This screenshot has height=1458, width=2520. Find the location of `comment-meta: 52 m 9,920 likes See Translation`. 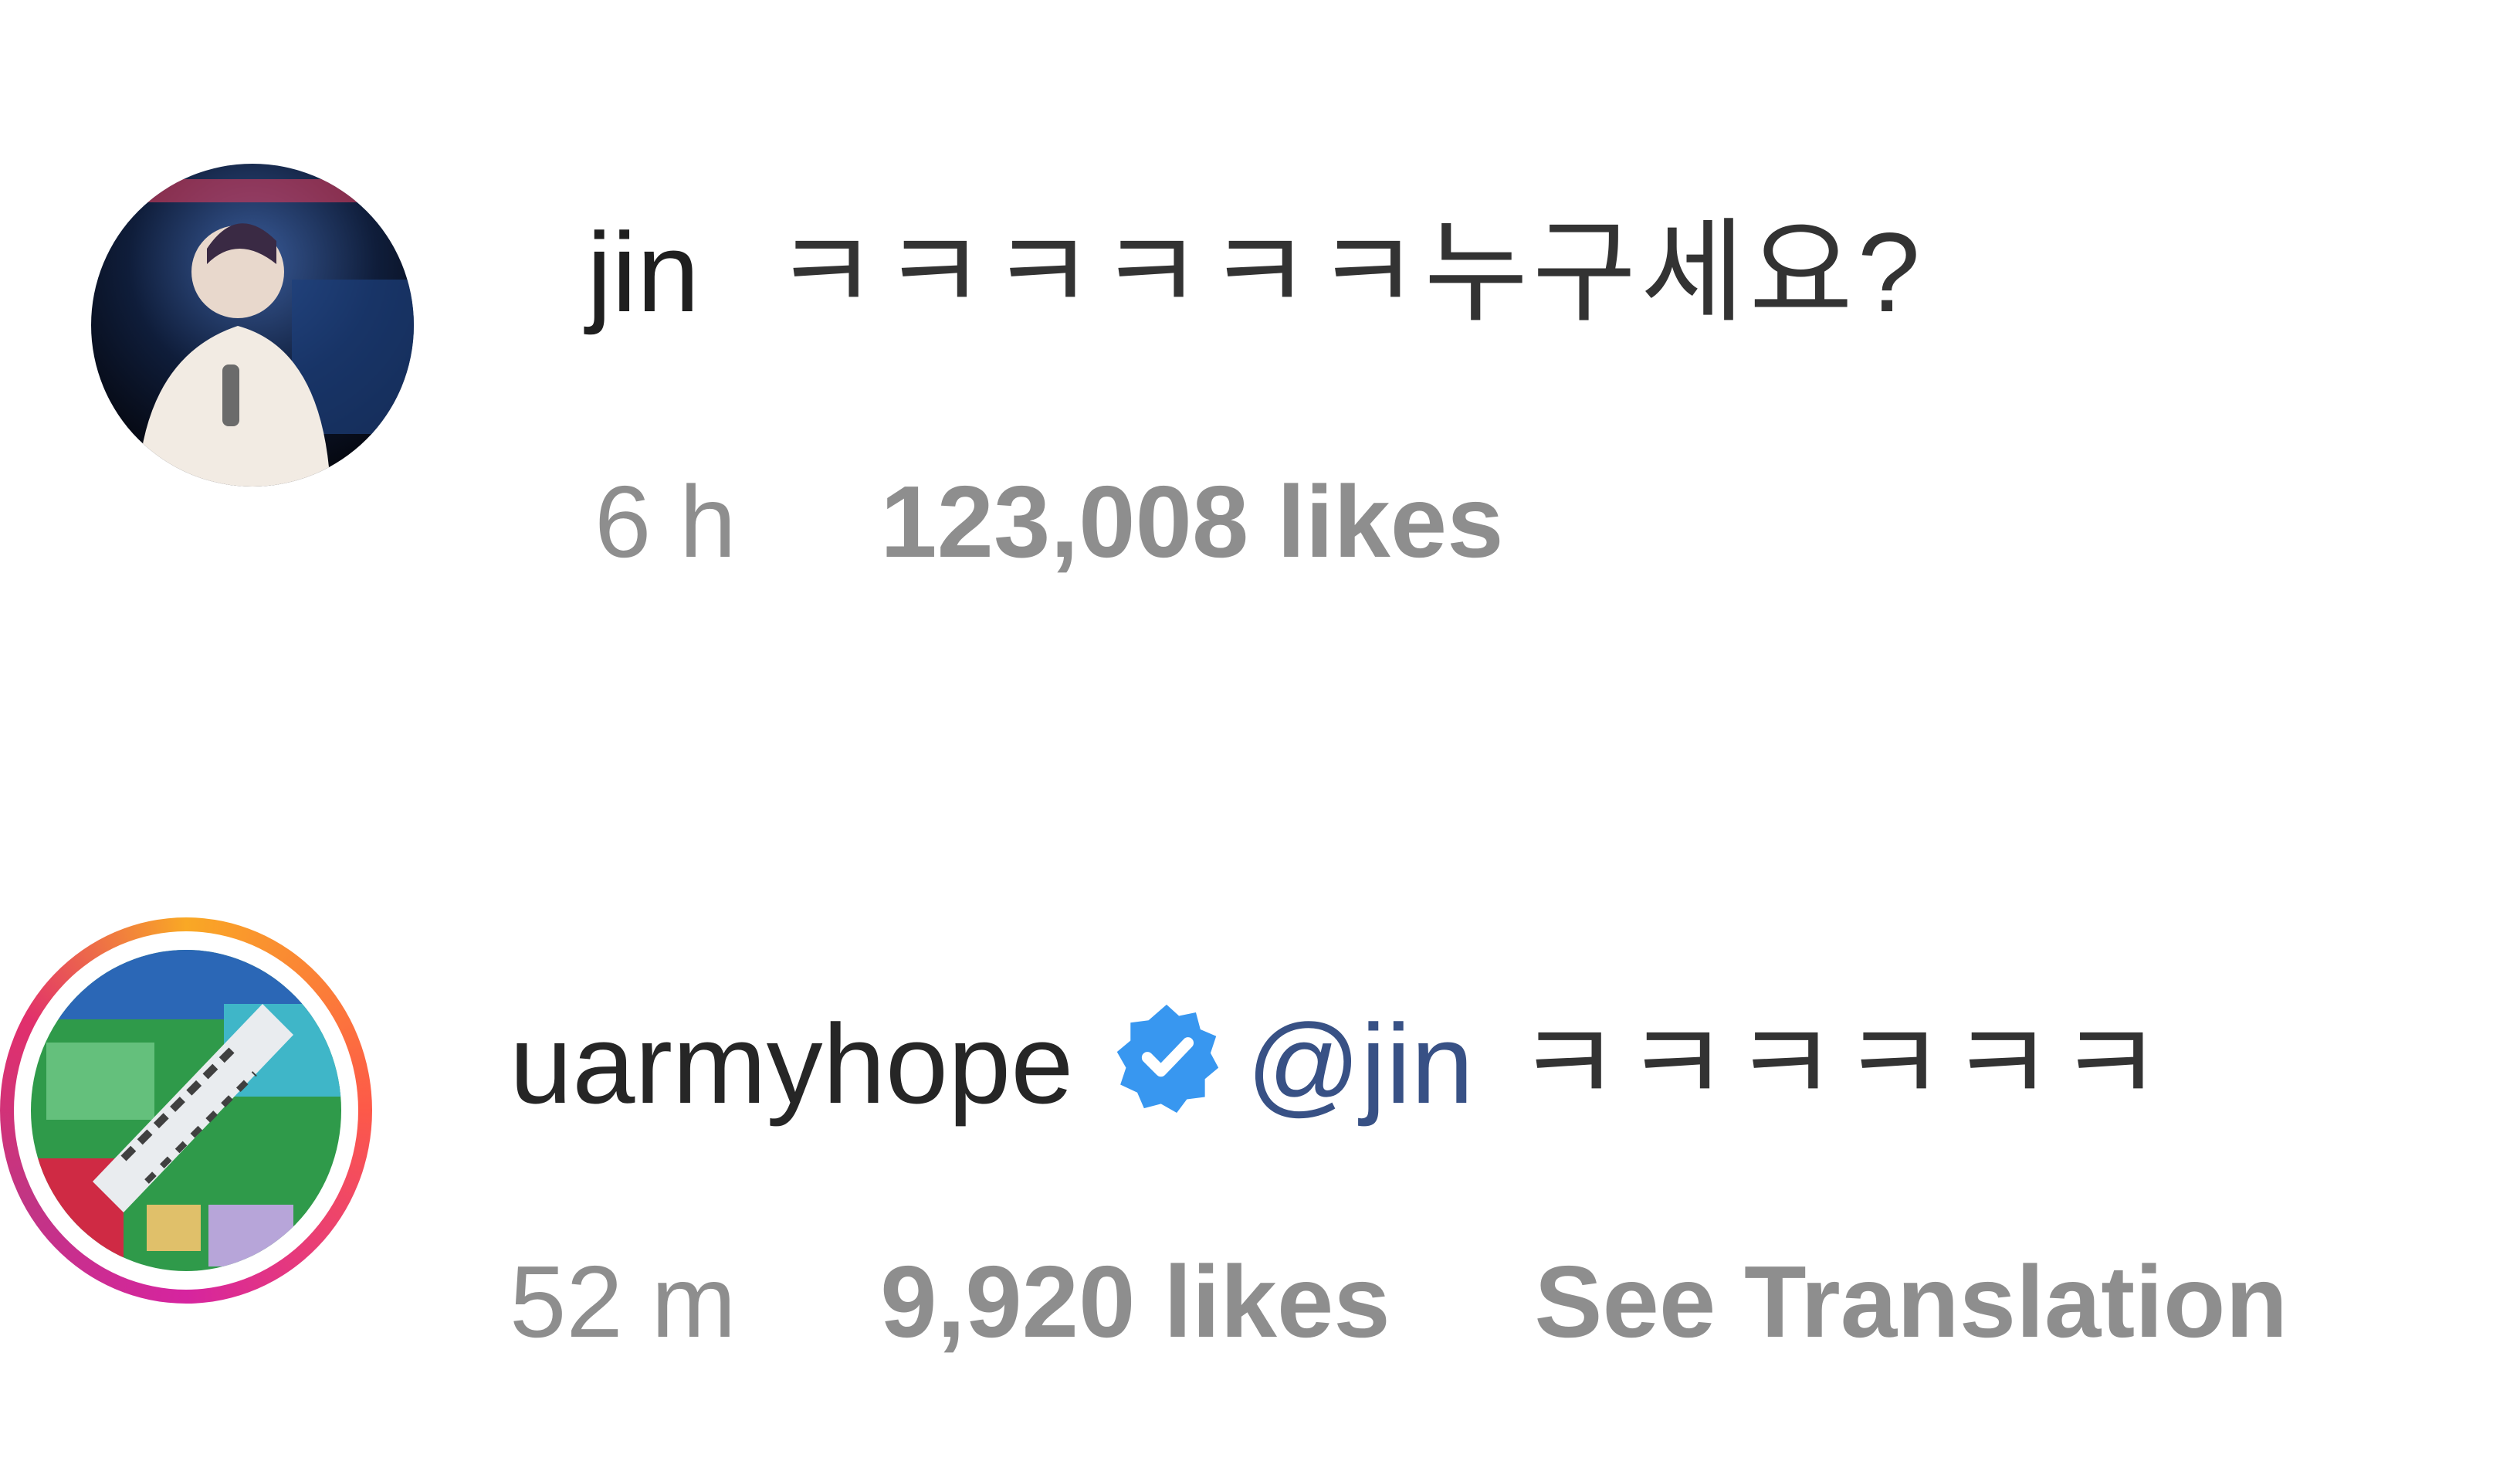

comment-meta: 52 m 9,920 likes See Translation is located at coordinates (1399, 1302).